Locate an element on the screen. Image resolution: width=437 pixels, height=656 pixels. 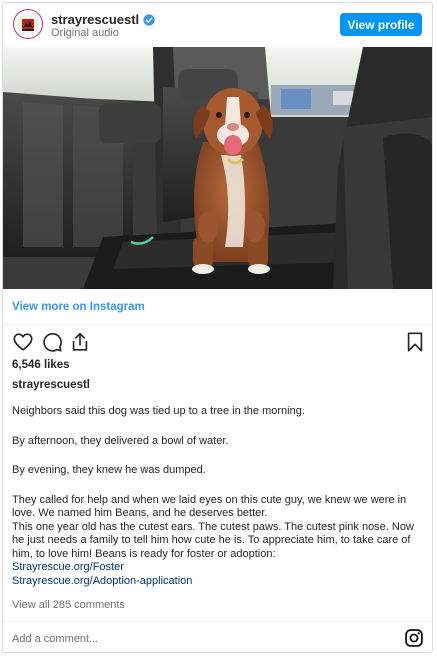
likes-count: 6,546 likes is located at coordinates (41, 365).